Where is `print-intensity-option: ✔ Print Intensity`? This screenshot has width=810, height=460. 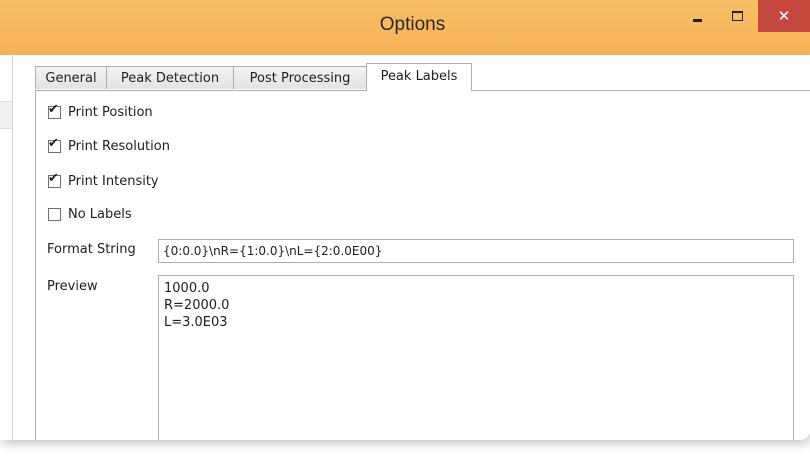
print-intensity-option: ✔ Print Intensity is located at coordinates (103, 180).